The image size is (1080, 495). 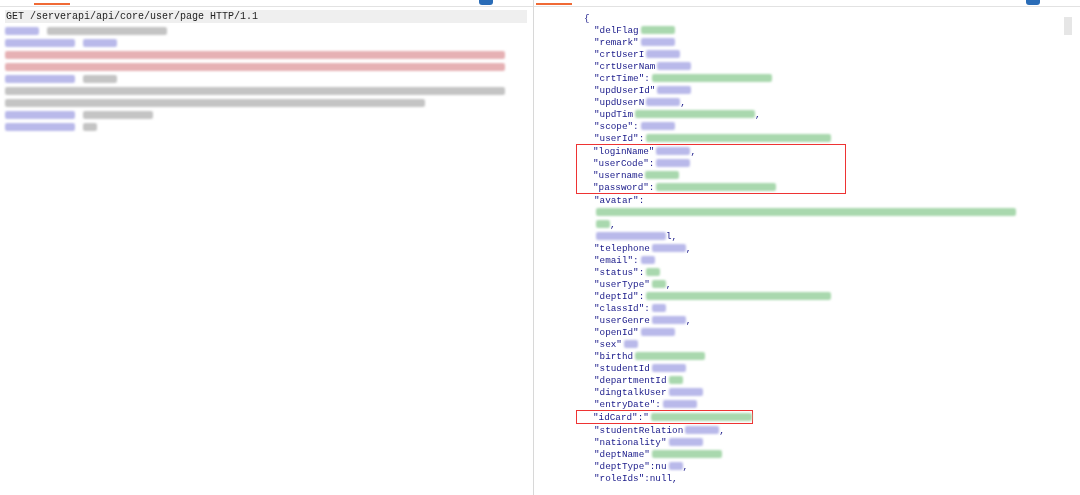 I want to click on json-key: "updTim, so click(x=614, y=114).